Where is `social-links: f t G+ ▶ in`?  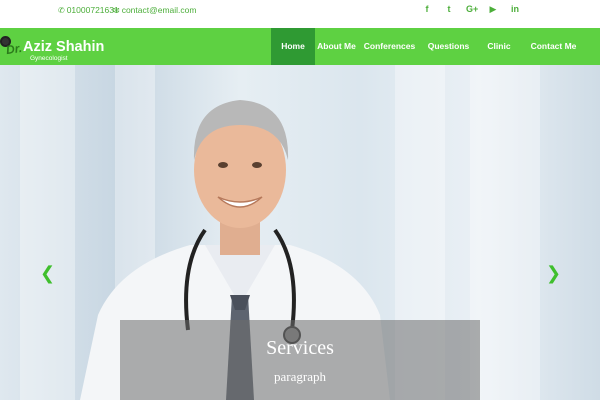
social-links: f t G+ ▶ in is located at coordinates (471, 9).